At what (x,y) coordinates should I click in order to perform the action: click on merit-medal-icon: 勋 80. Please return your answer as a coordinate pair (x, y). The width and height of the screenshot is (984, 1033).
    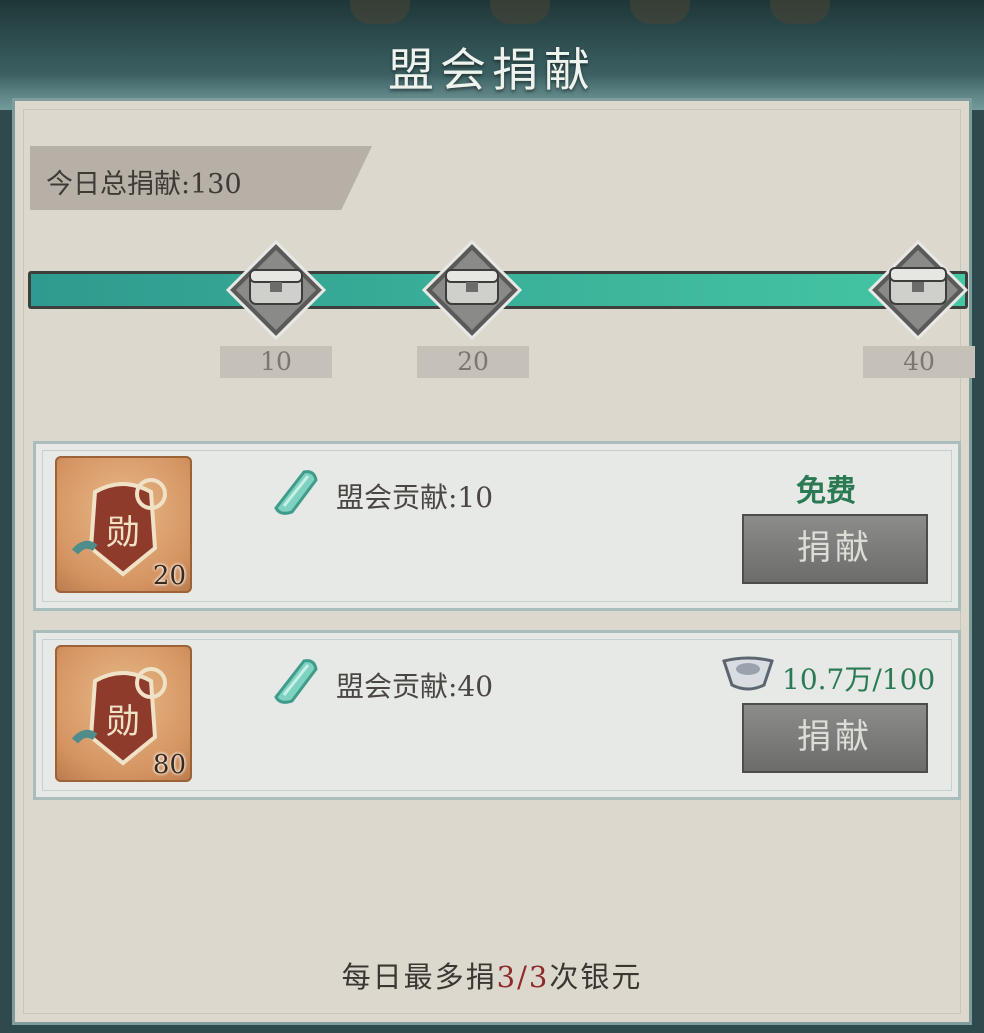
    Looking at the image, I should click on (123, 713).